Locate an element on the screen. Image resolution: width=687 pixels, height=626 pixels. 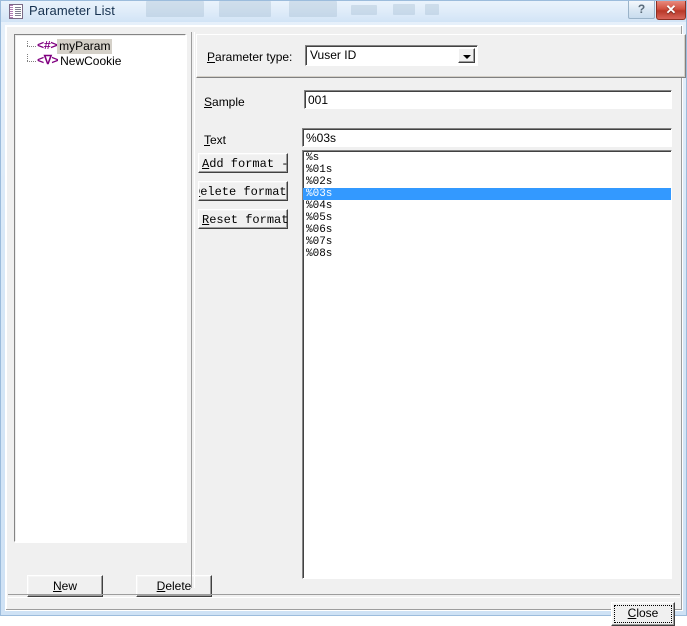
add-format-button: Add format -> is located at coordinates (243, 163).